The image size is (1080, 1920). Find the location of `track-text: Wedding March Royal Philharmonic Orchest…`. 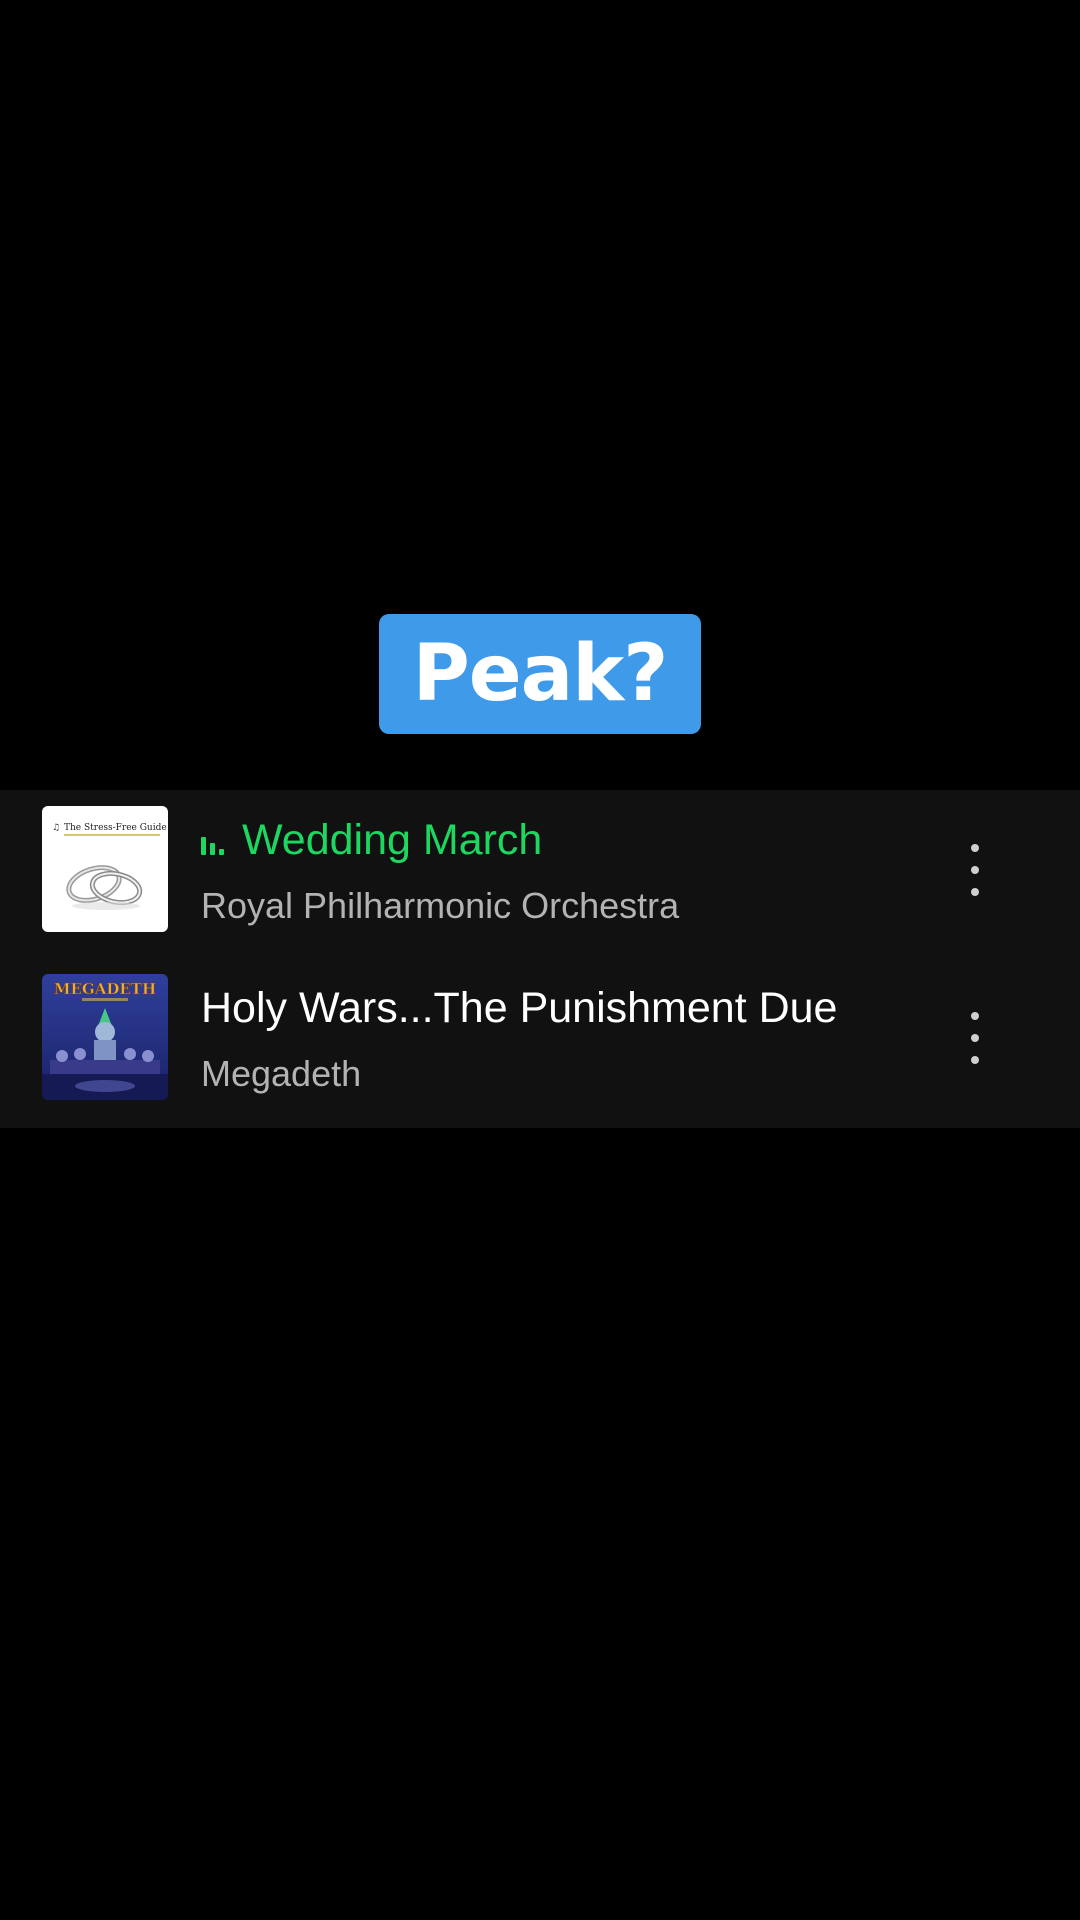

track-text: Wedding March Royal Philharmonic Orchest… is located at coordinates (561, 869).